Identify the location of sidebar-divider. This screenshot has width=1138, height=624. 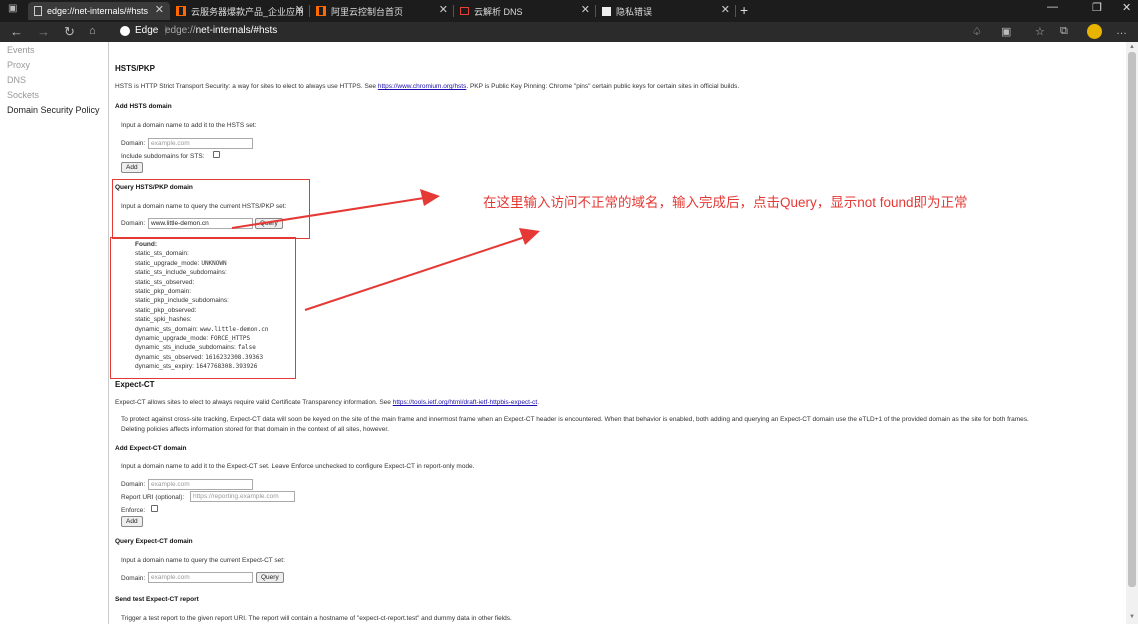
(108, 333).